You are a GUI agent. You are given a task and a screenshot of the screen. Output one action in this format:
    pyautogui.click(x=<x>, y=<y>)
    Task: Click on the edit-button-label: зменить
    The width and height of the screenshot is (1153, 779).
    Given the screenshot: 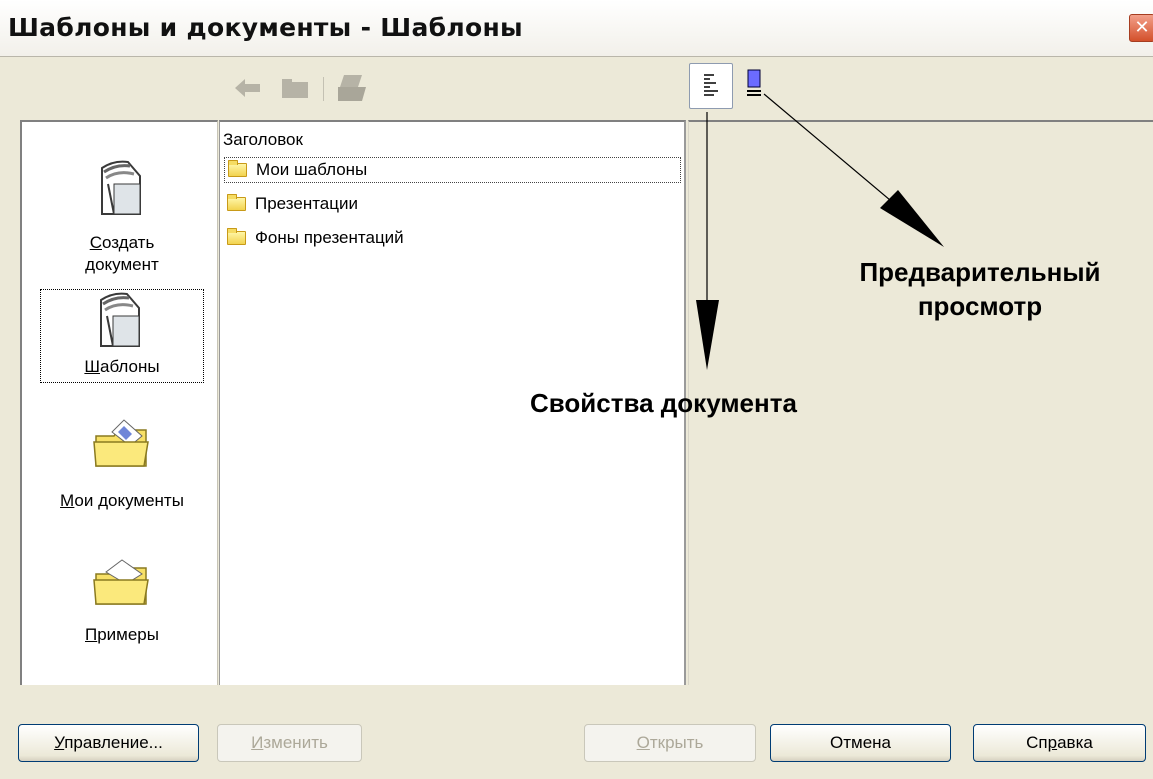 What is the action you would take?
    pyautogui.click(x=295, y=742)
    